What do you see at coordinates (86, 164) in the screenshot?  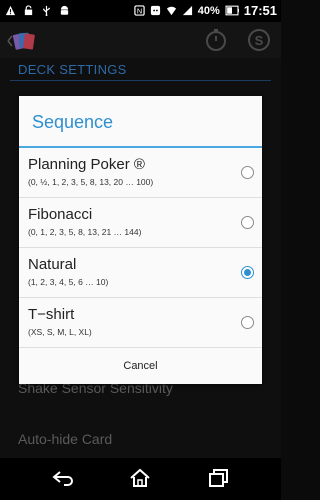 I see `option-label: Planning Poker ®` at bounding box center [86, 164].